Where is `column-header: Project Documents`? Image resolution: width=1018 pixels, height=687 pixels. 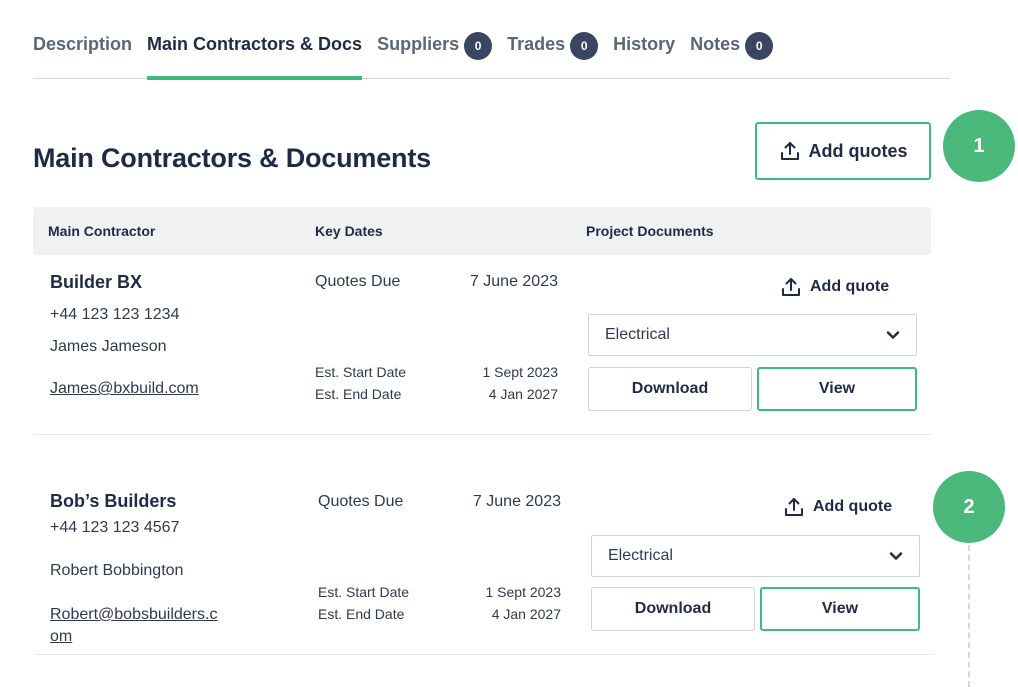 column-header: Project Documents is located at coordinates (650, 231).